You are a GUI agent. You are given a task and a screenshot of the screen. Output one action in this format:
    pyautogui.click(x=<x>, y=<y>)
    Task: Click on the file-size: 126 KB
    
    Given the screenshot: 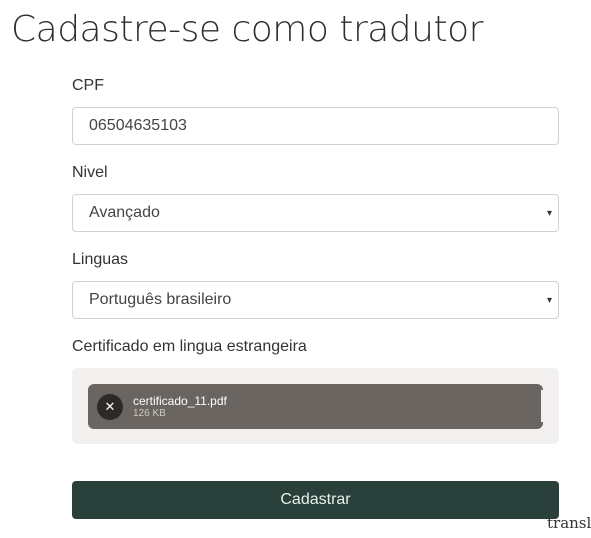 What is the action you would take?
    pyautogui.click(x=149, y=413)
    